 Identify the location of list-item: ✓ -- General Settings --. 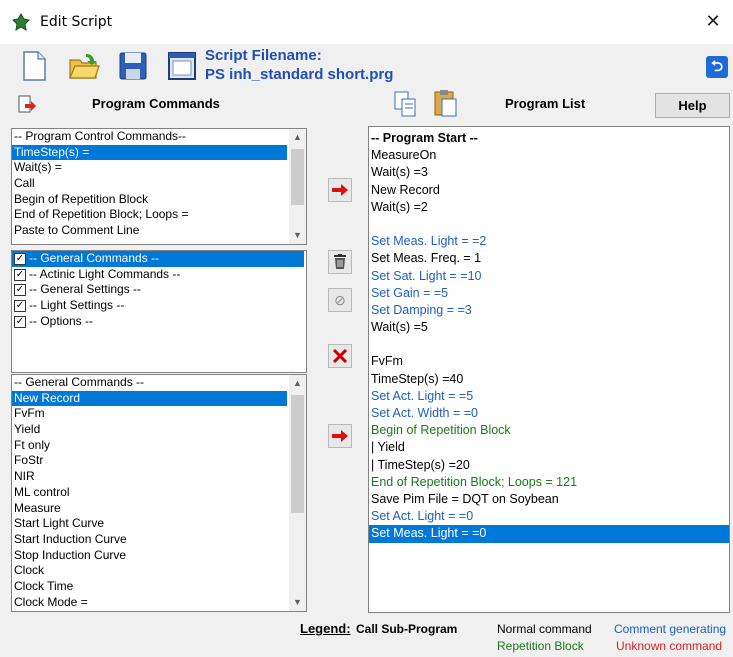
(158, 290).